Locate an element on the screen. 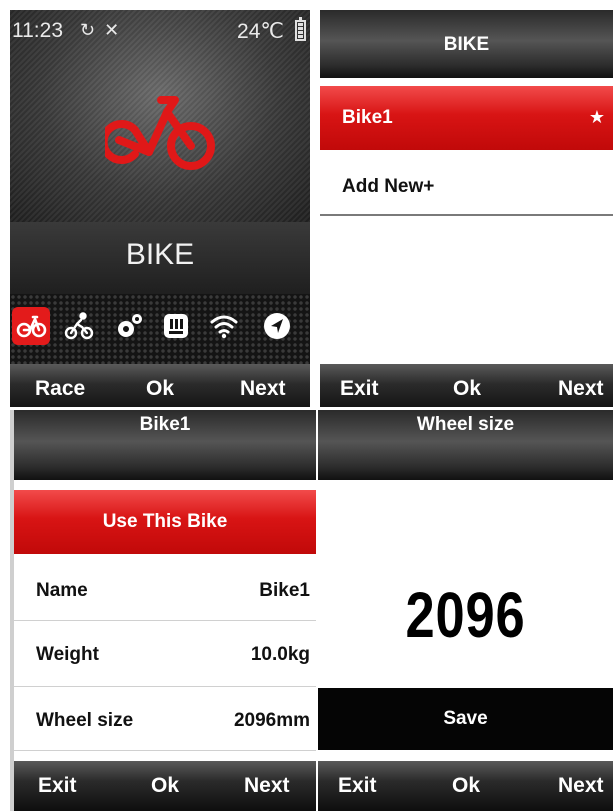 The image size is (613, 811). row-label: Wheel size is located at coordinates (85, 720).